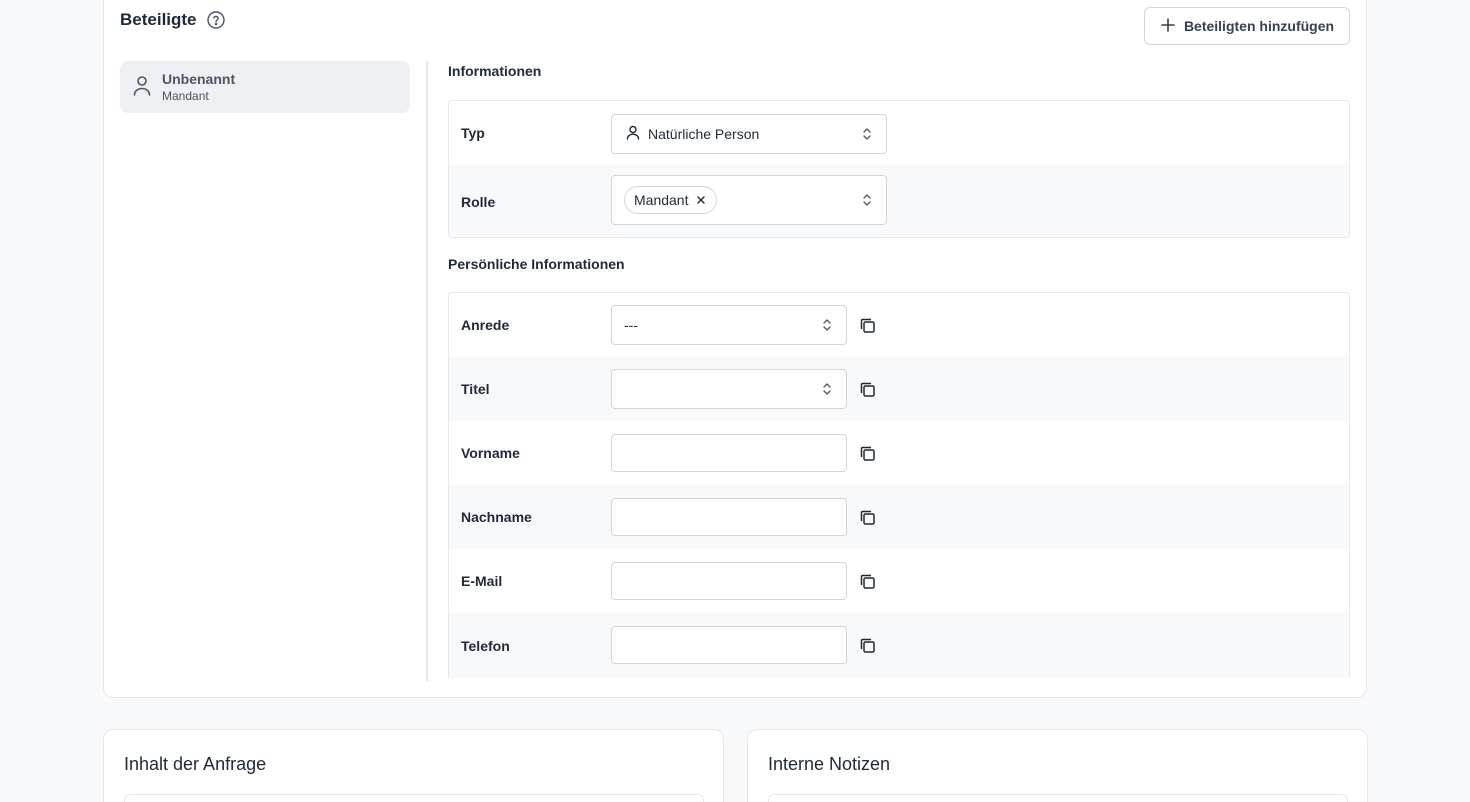 This screenshot has height=802, width=1470. I want to click on parties-title: Beteiligte, so click(158, 19).